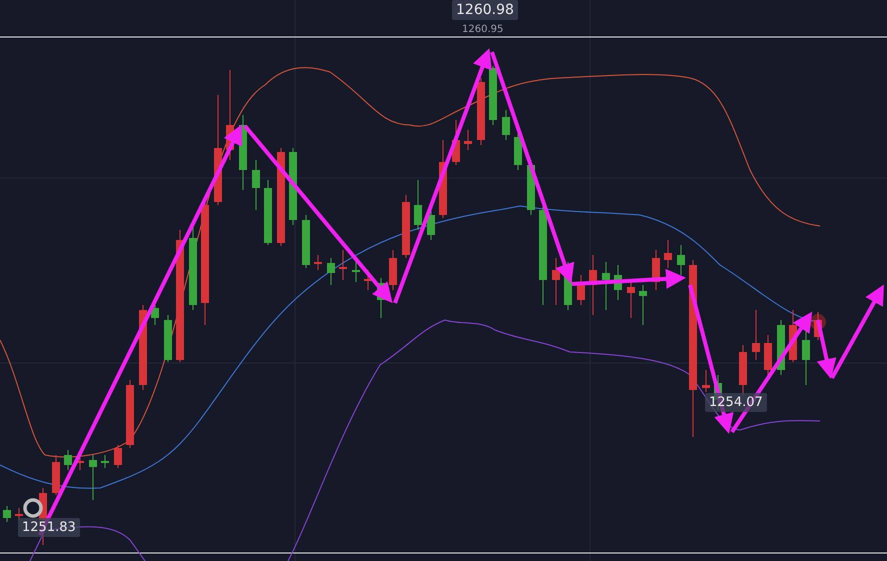 Image resolution: width=887 pixels, height=561 pixels. Describe the element at coordinates (33, 508) in the screenshot. I see `location-pin-icon` at that location.